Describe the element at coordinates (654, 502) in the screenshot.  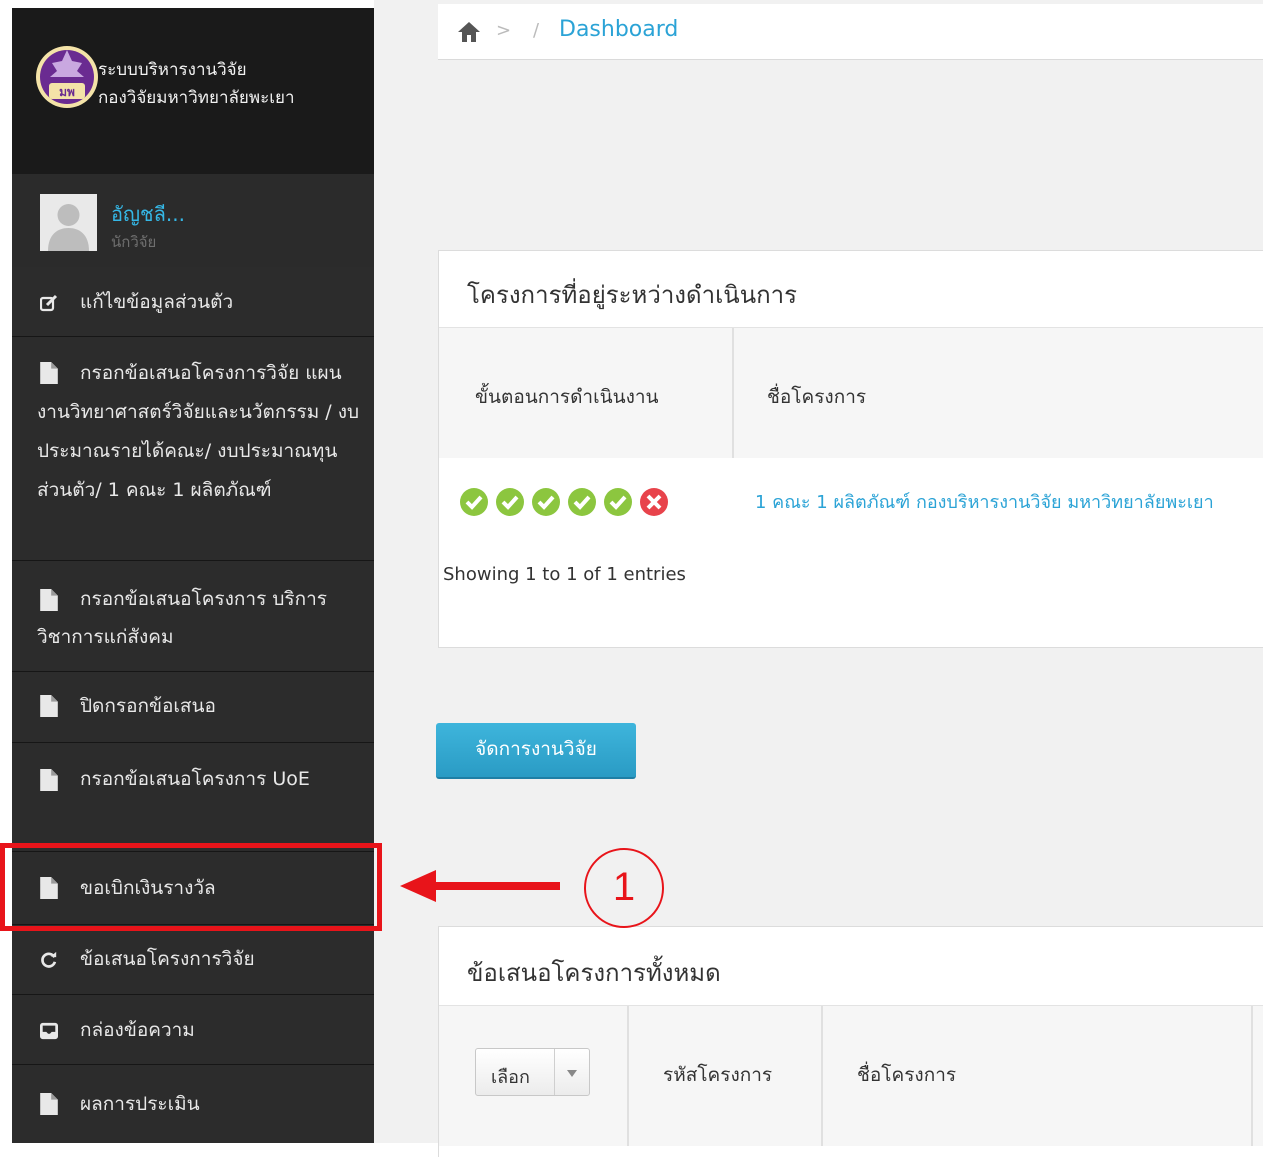
I see `cross-icon` at that location.